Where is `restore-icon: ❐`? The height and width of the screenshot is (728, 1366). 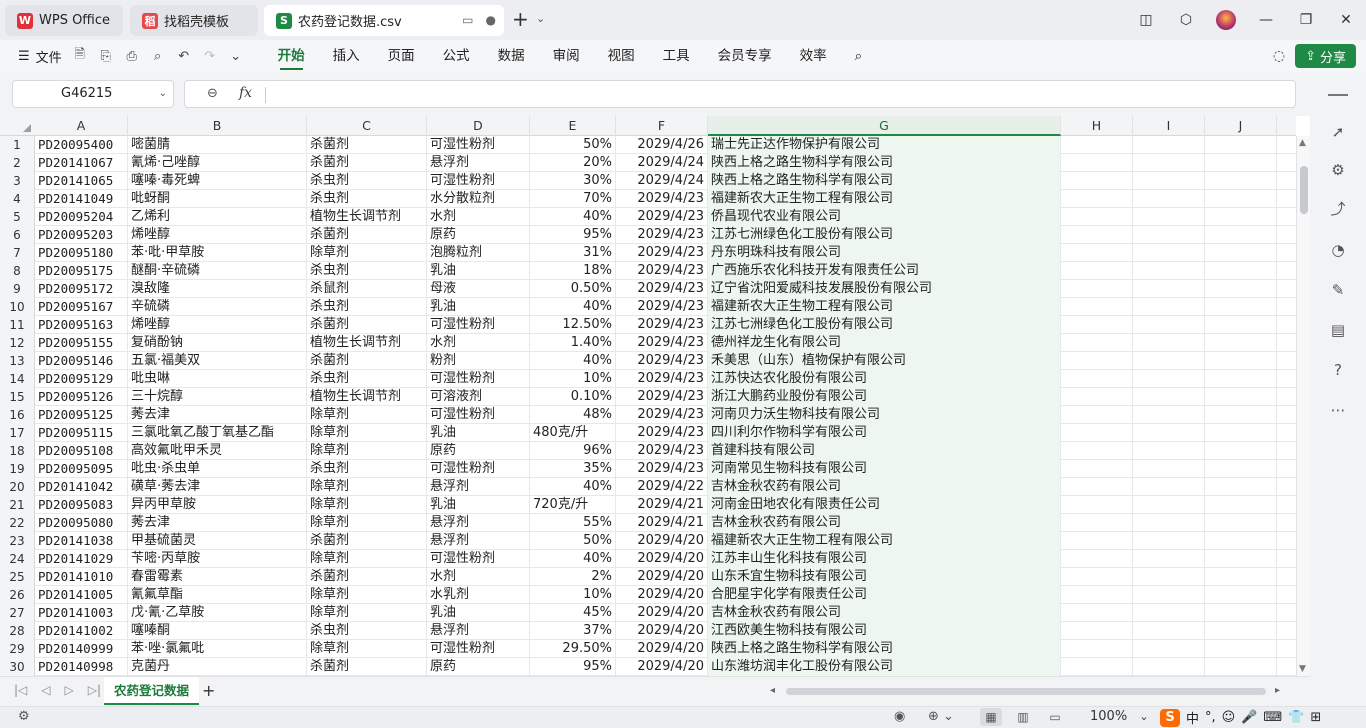 restore-icon: ❐ is located at coordinates (1306, 20).